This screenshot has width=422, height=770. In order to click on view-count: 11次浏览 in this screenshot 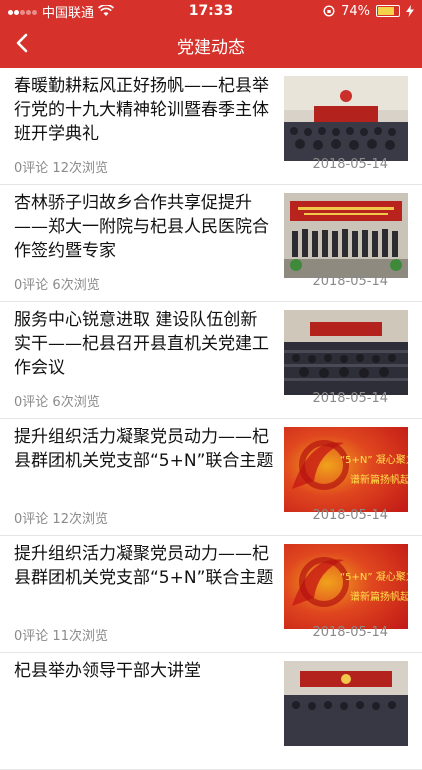, I will do `click(80, 636)`.